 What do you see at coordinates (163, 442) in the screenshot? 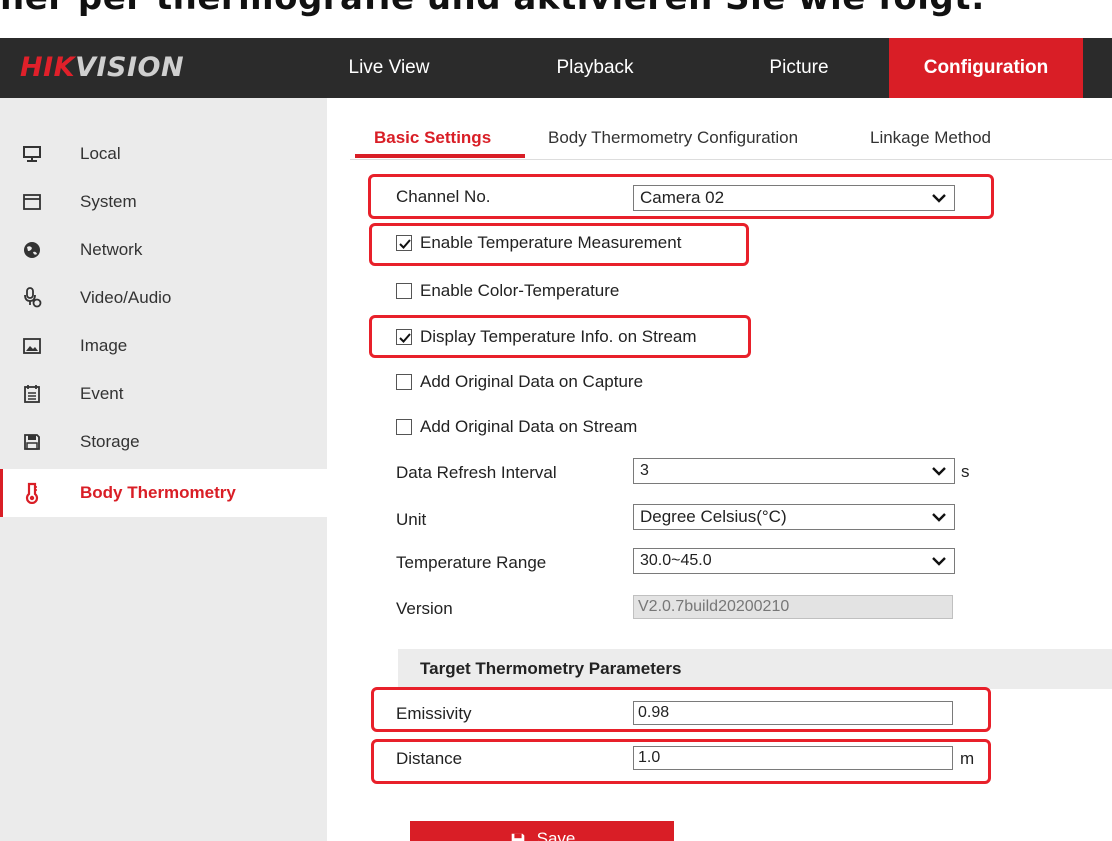
I see `sidebar-item-storage: Storage` at bounding box center [163, 442].